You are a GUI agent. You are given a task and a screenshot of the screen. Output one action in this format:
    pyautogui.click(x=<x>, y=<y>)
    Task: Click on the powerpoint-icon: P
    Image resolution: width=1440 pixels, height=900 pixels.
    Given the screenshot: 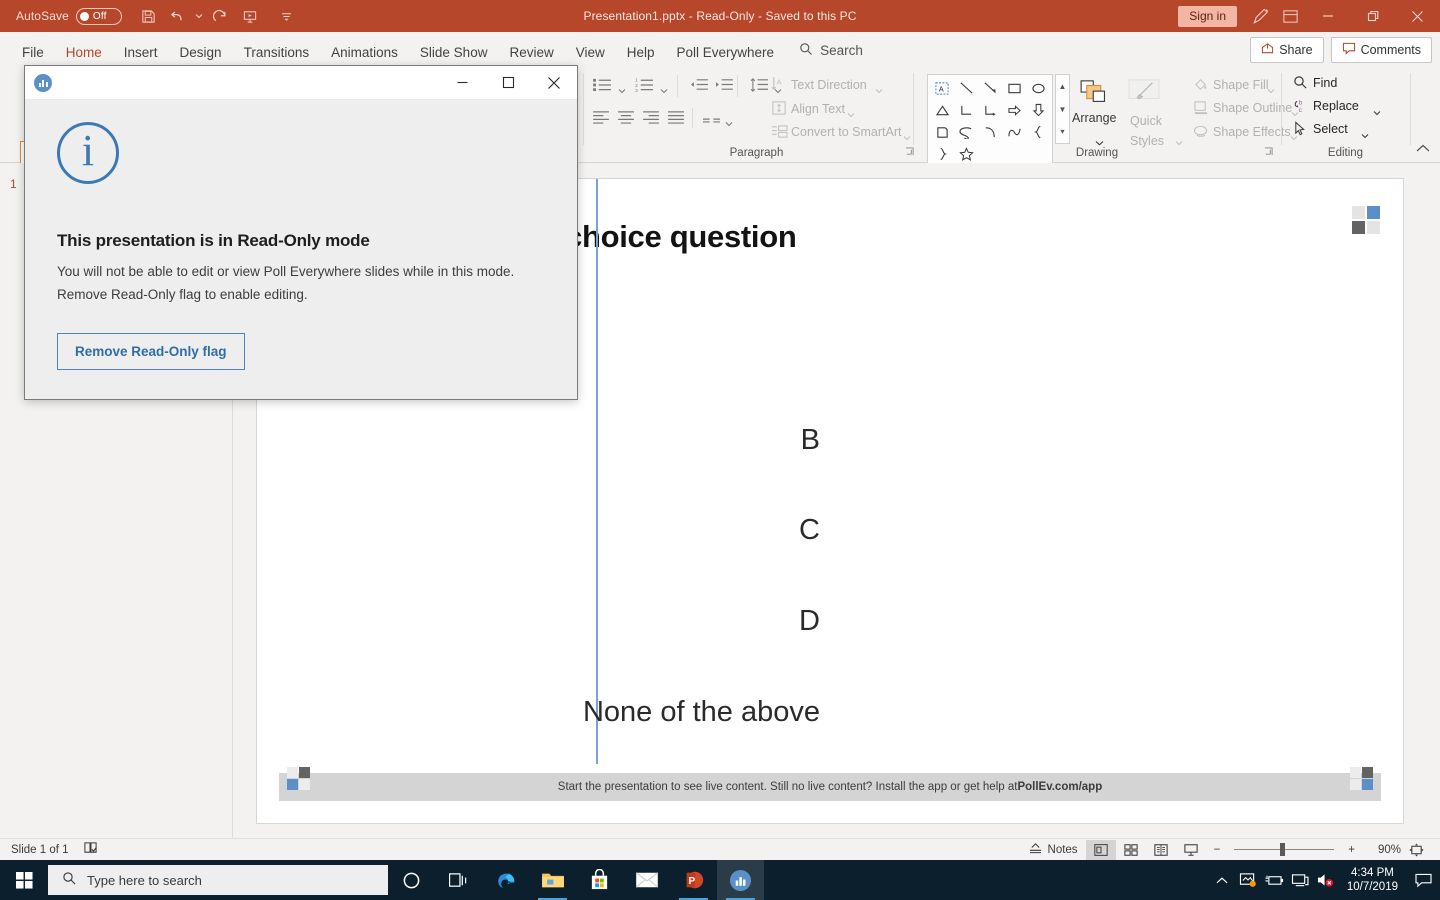 What is the action you would take?
    pyautogui.click(x=693, y=880)
    